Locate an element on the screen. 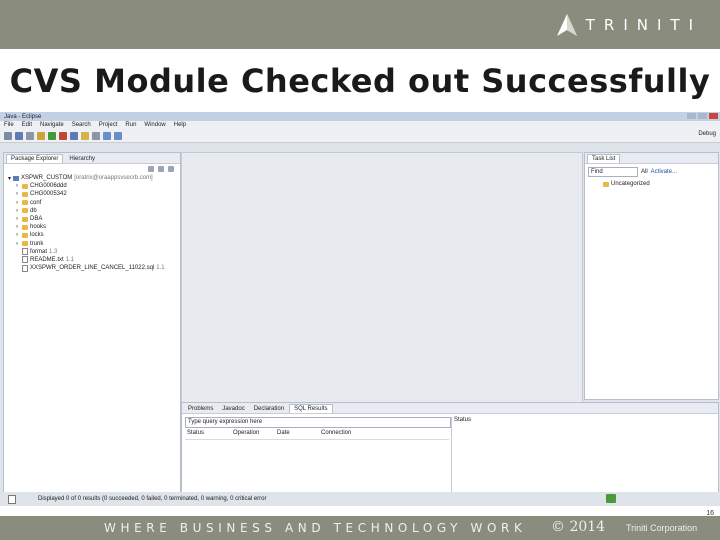 The width and height of the screenshot is (720, 540). maximize-button is located at coordinates (702, 116).